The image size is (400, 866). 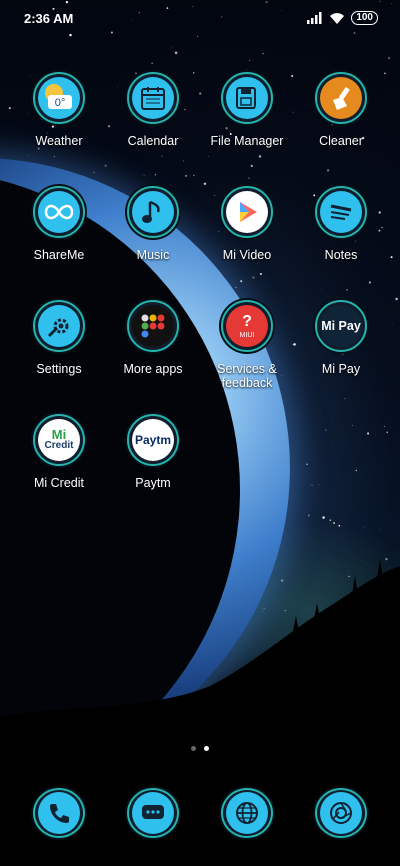 I want to click on paytm-icon: Paytm, so click(x=153, y=440).